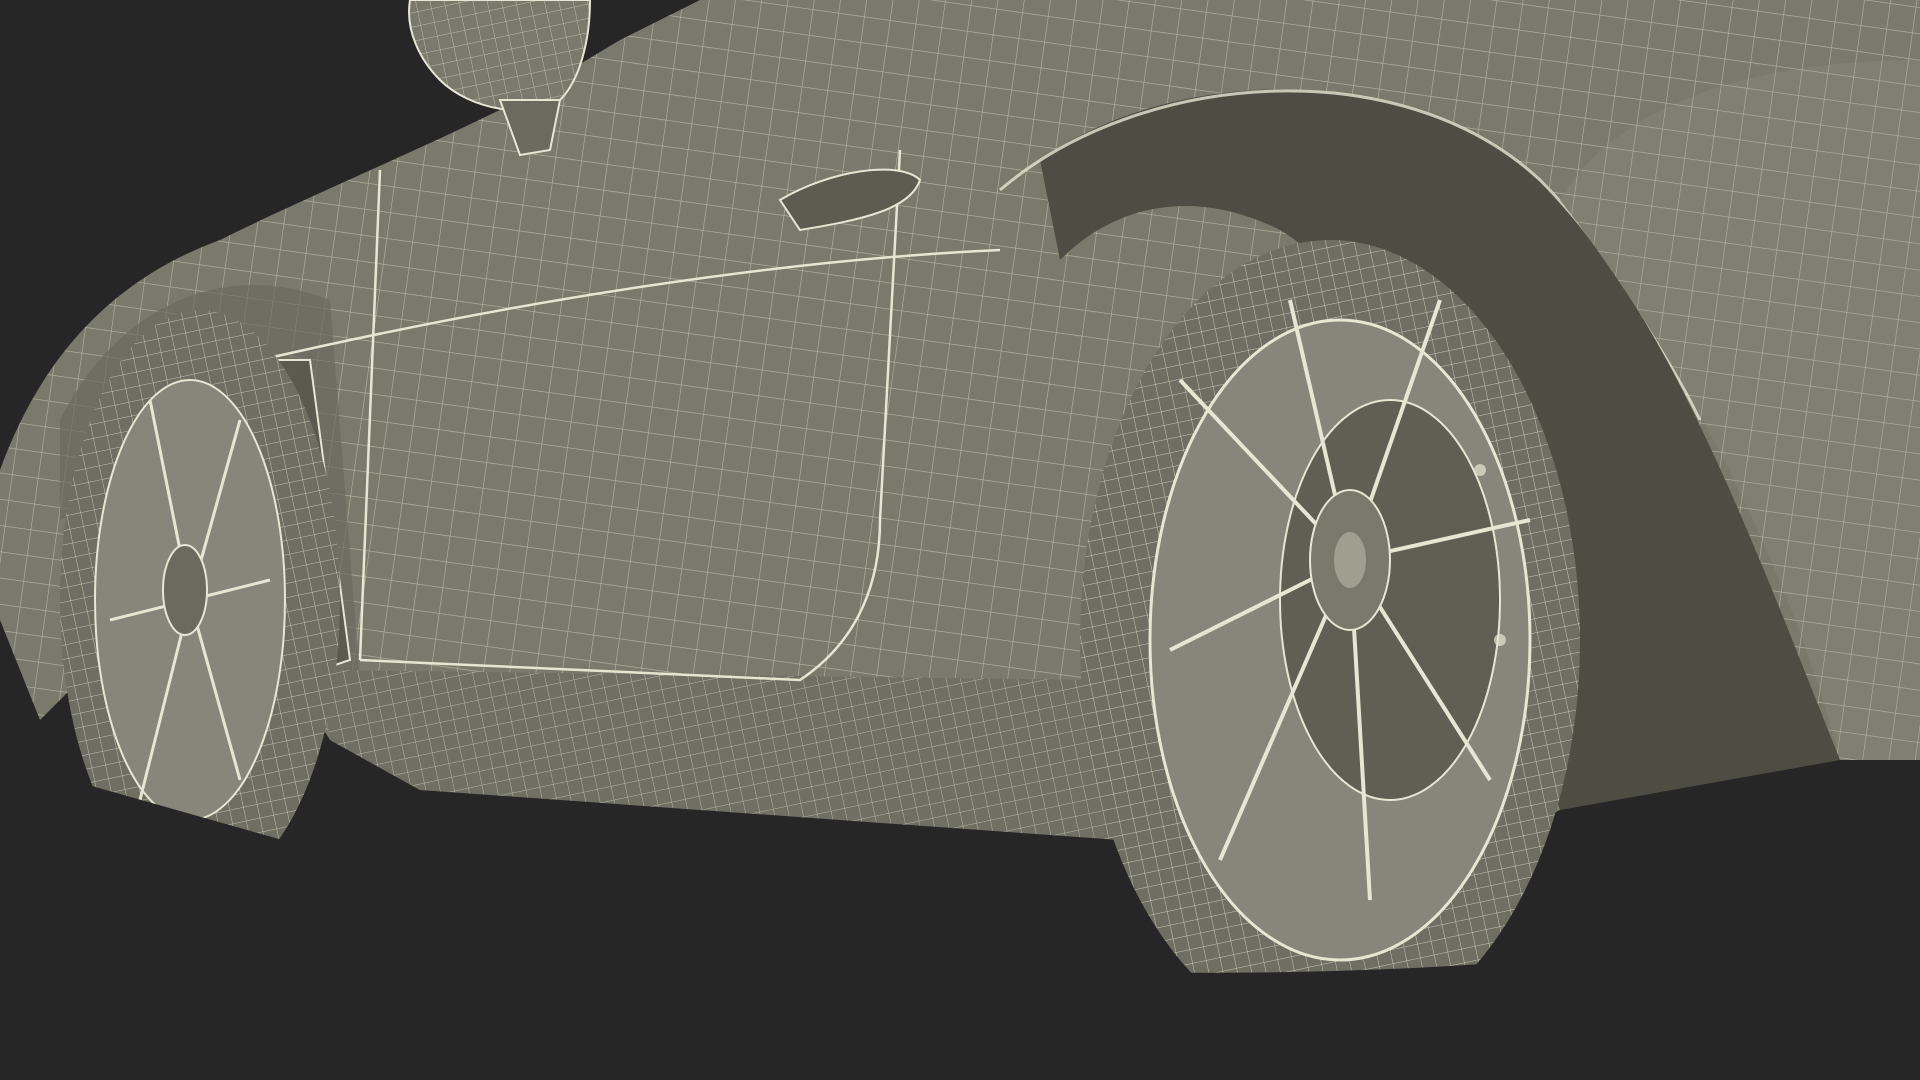  Describe the element at coordinates (1480, 470) in the screenshot. I see `brake-caliper-bolt` at that location.